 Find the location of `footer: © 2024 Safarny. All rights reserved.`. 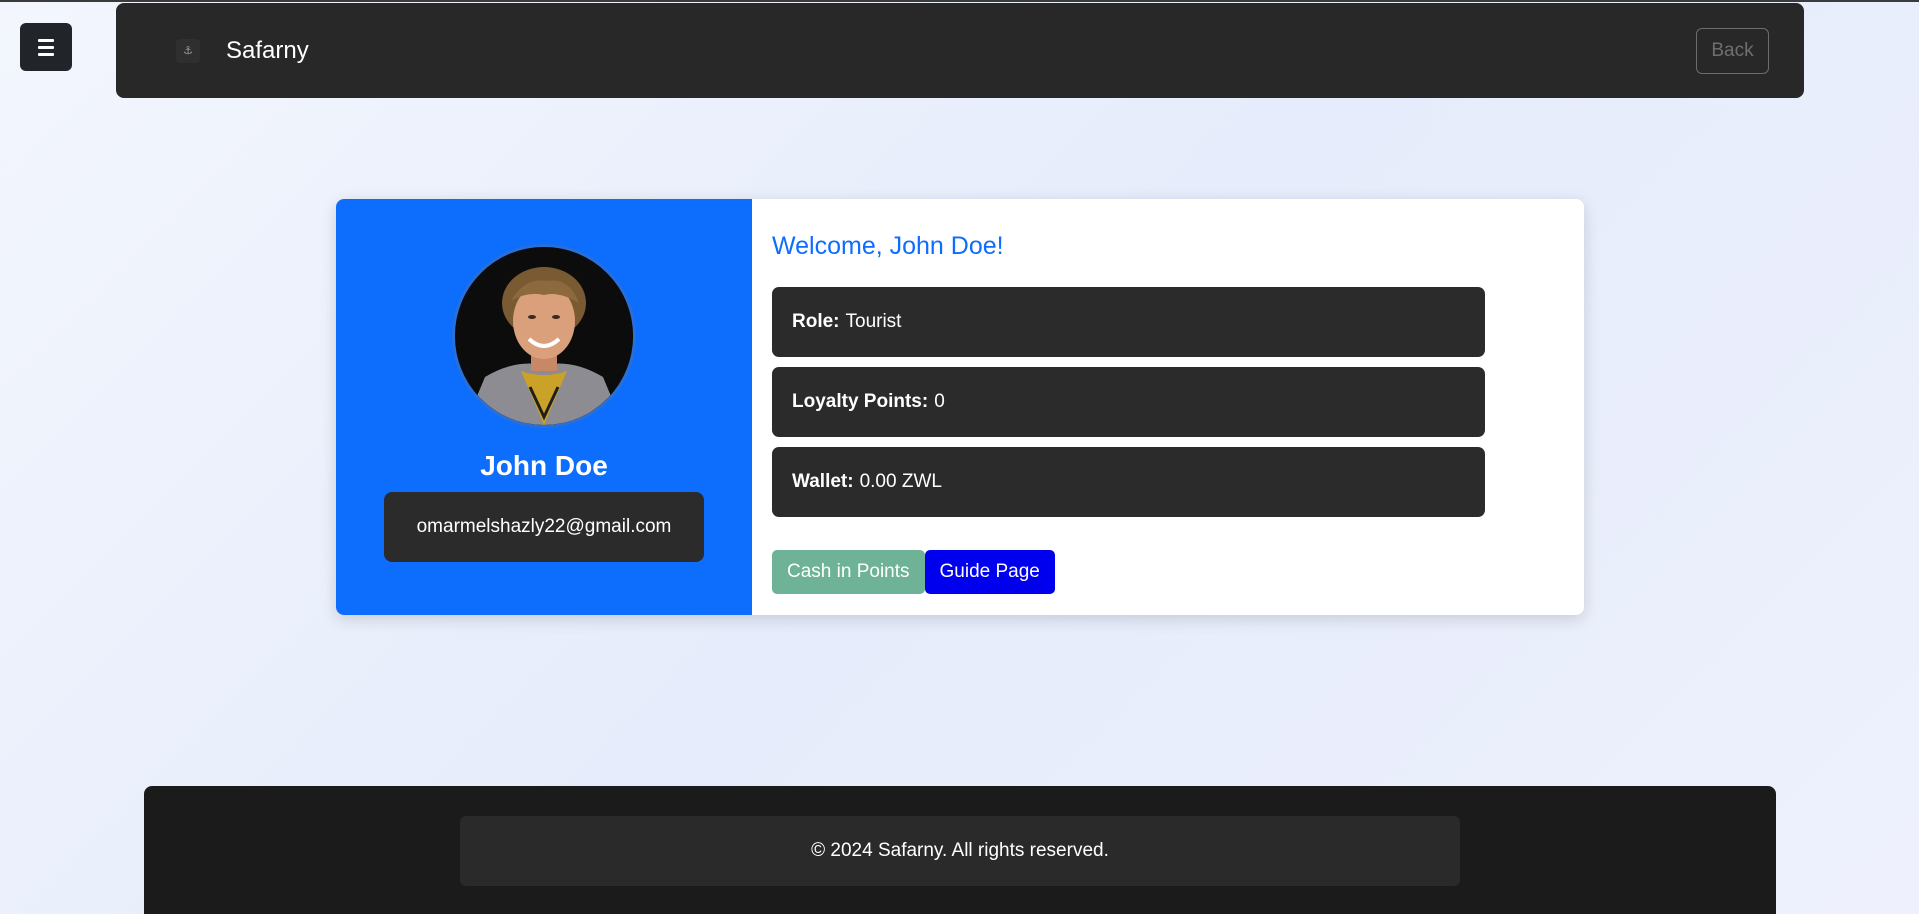

footer: © 2024 Safarny. All rights reserved. is located at coordinates (960, 850).